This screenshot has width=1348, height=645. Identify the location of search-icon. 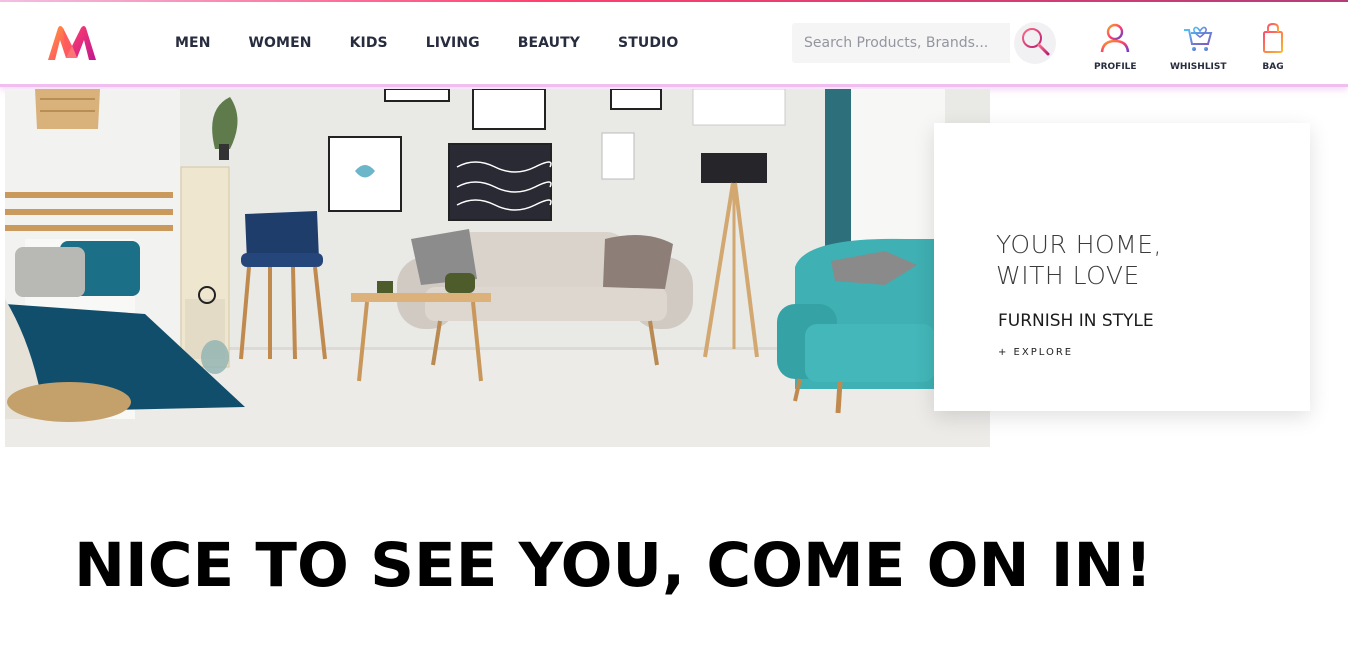
(1035, 43).